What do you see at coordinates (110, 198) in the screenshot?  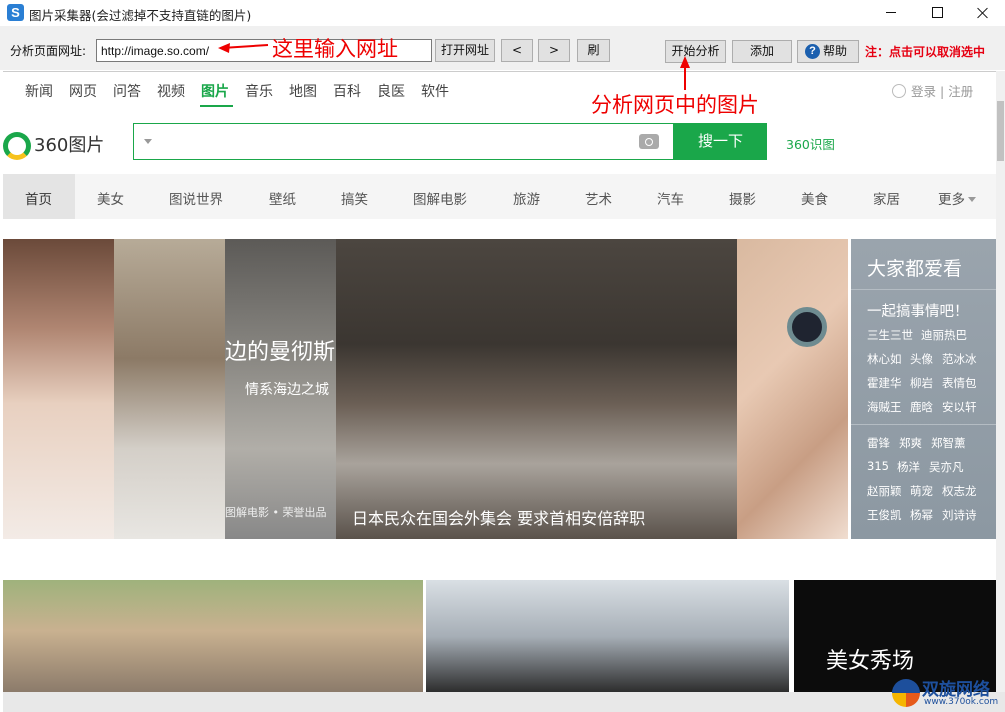 I see `category-beauty: 美女` at bounding box center [110, 198].